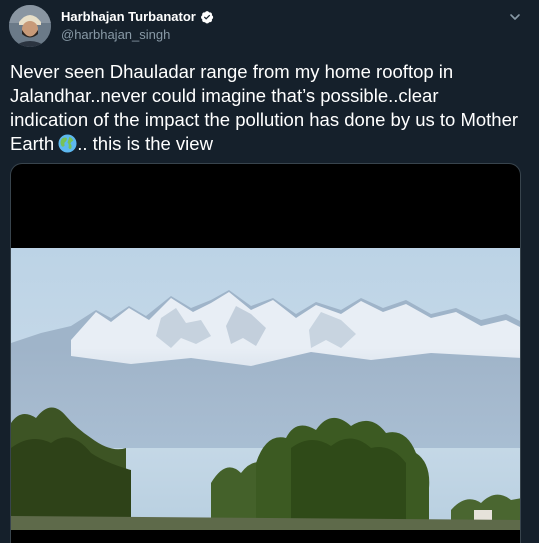 This screenshot has height=543, width=539. I want to click on verified-badge-icon, so click(207, 17).